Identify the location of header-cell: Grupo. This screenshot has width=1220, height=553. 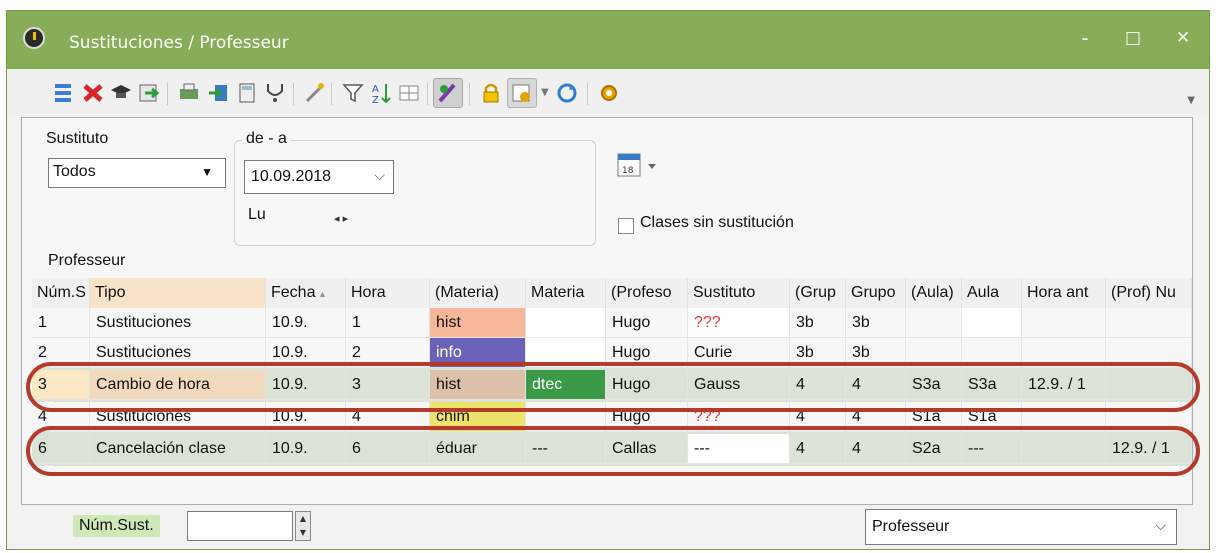
(876, 293).